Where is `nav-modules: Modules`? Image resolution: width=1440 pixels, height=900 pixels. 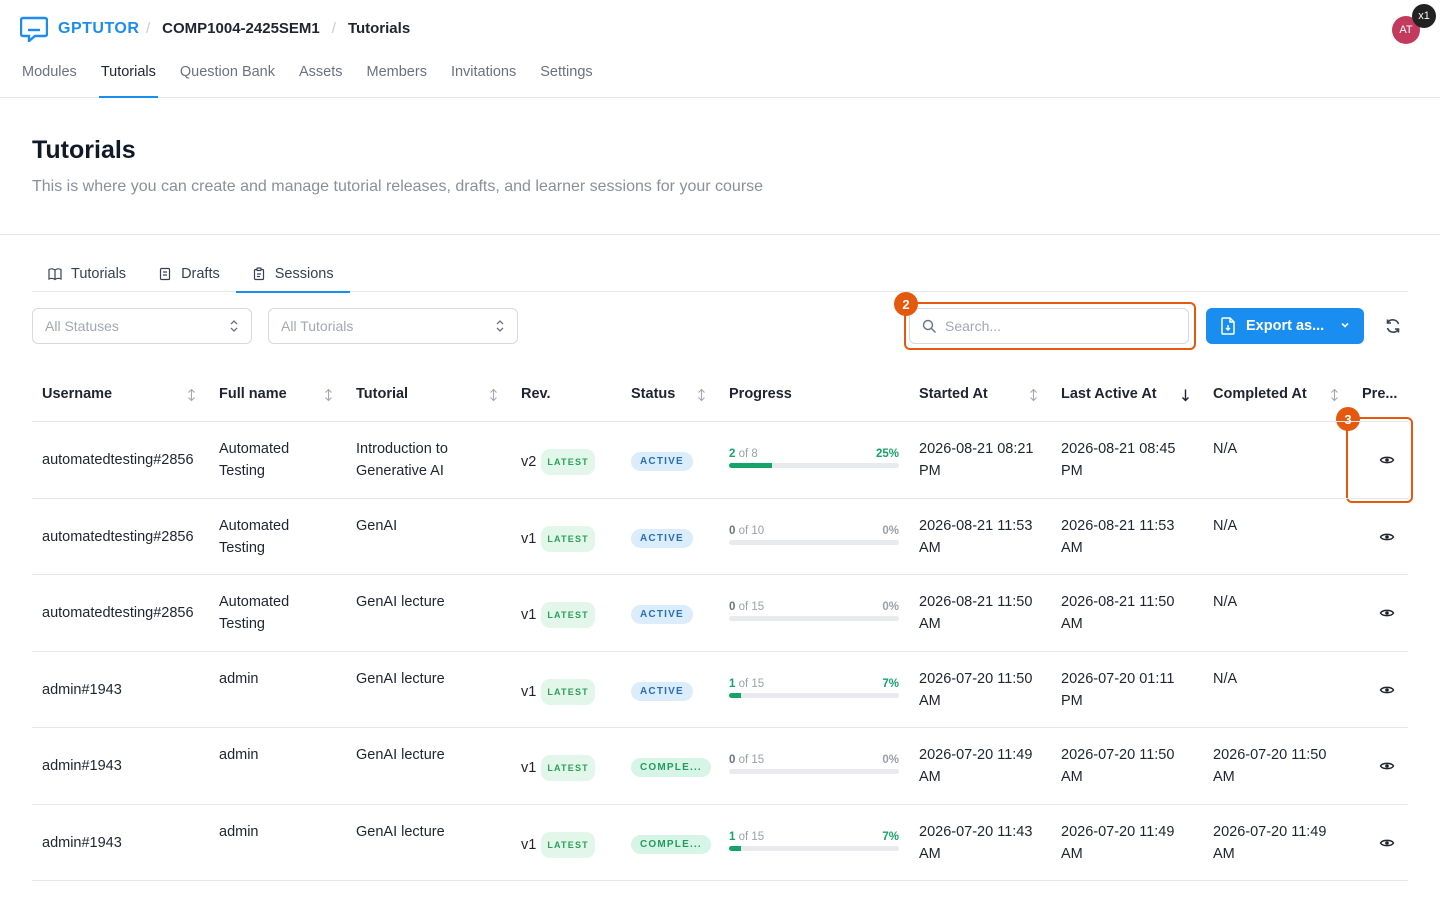
nav-modules: Modules is located at coordinates (49, 81).